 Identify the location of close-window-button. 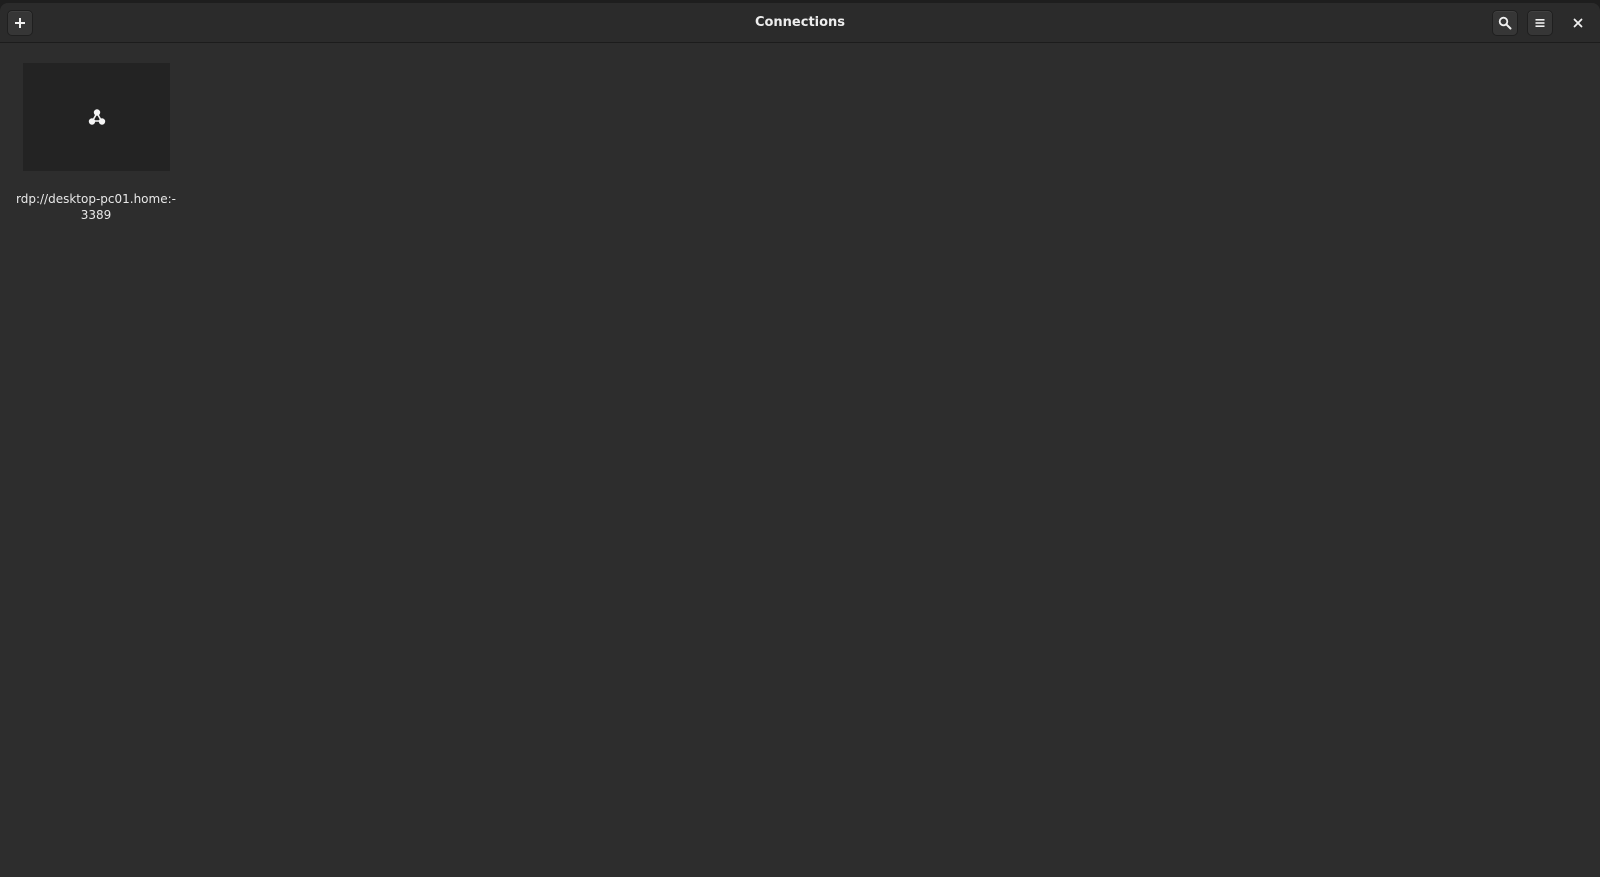
(1578, 23).